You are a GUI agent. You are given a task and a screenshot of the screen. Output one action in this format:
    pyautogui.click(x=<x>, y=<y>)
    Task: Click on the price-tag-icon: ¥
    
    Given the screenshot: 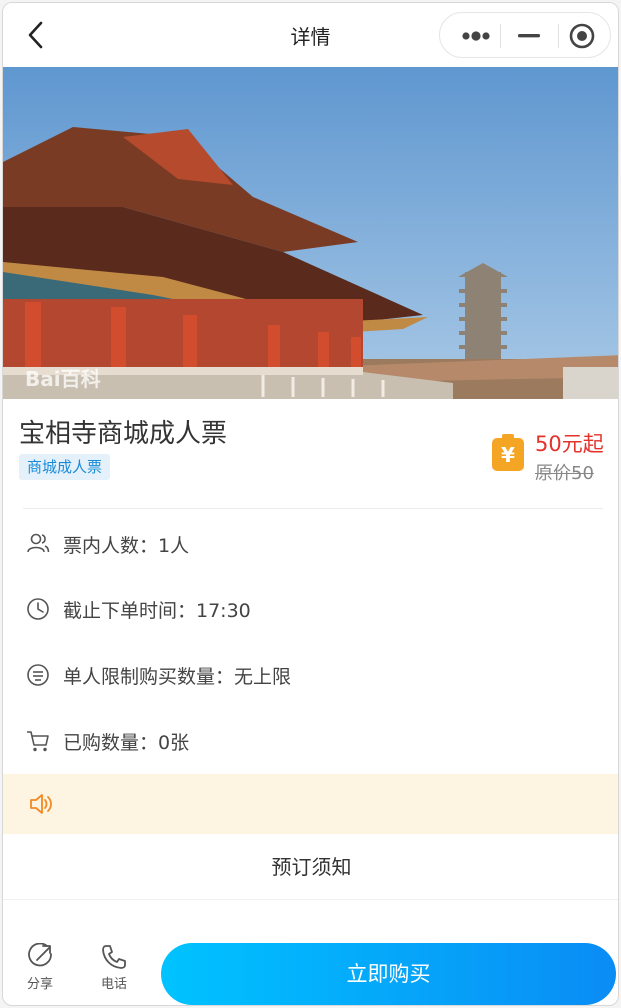 What is the action you would take?
    pyautogui.click(x=508, y=452)
    